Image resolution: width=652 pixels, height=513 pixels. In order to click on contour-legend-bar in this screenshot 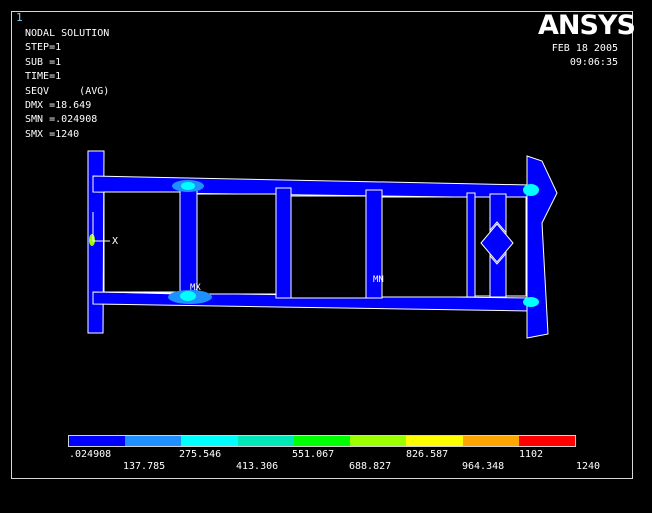, I will do `click(322, 441)`.